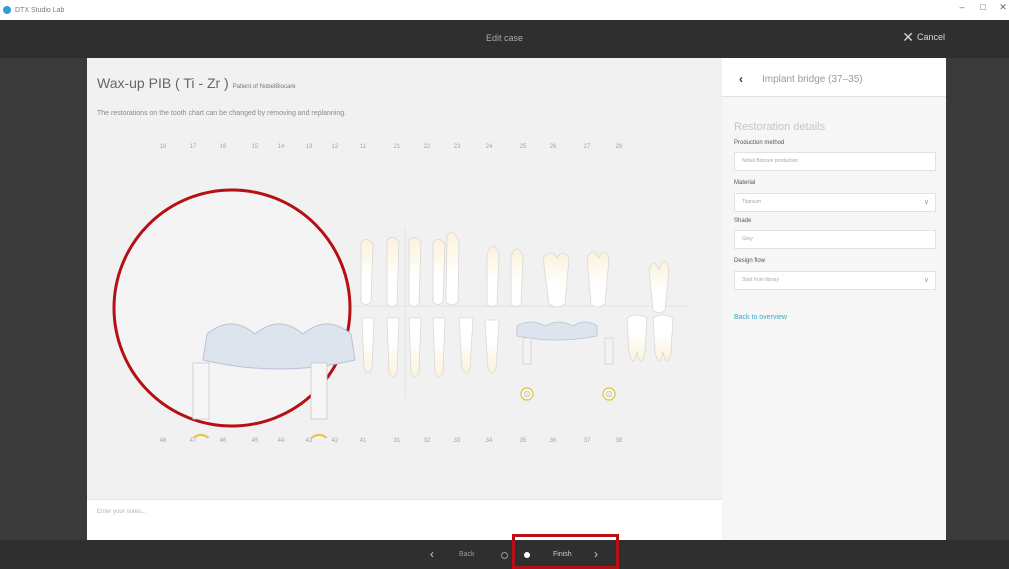  Describe the element at coordinates (223, 441) in the screenshot. I see `lower-tooth-number: 46` at that location.